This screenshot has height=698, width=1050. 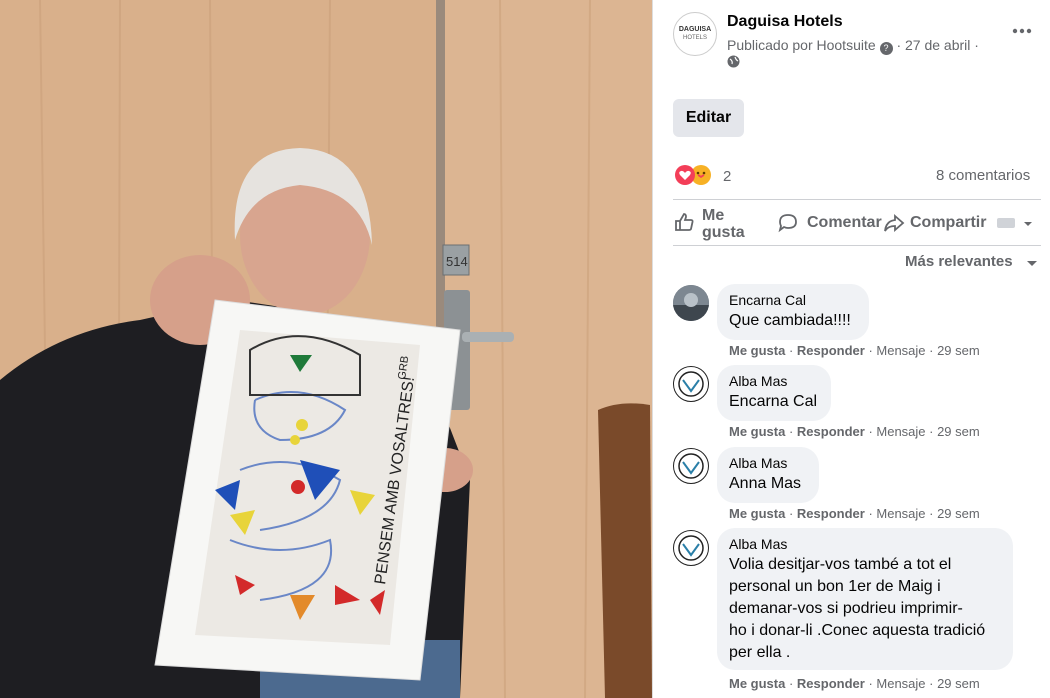 What do you see at coordinates (733, 61) in the screenshot?
I see `globe-icon` at bounding box center [733, 61].